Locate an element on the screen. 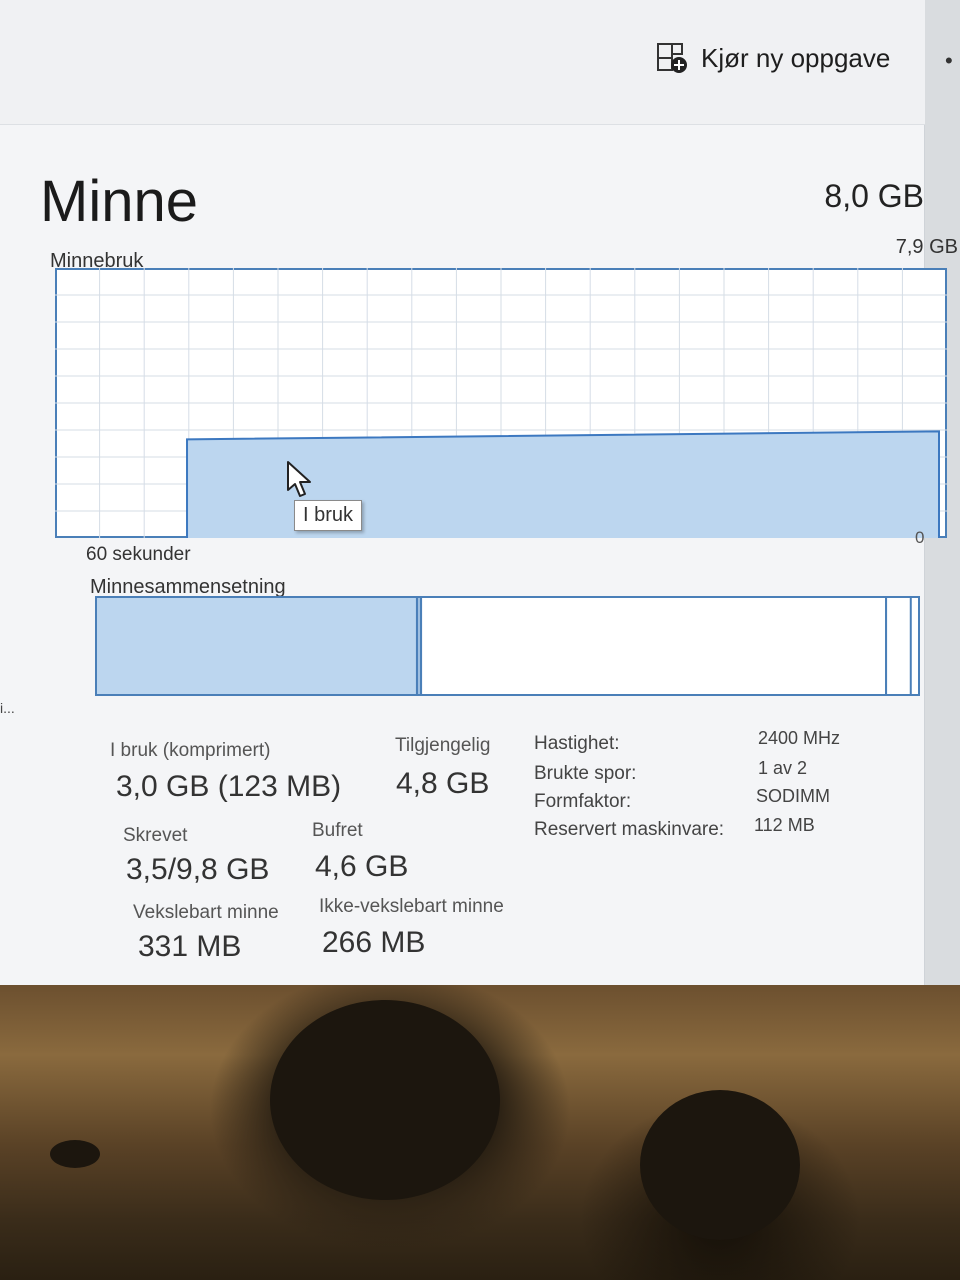  committed-value: 3,5/9,8 GB is located at coordinates (198, 869).